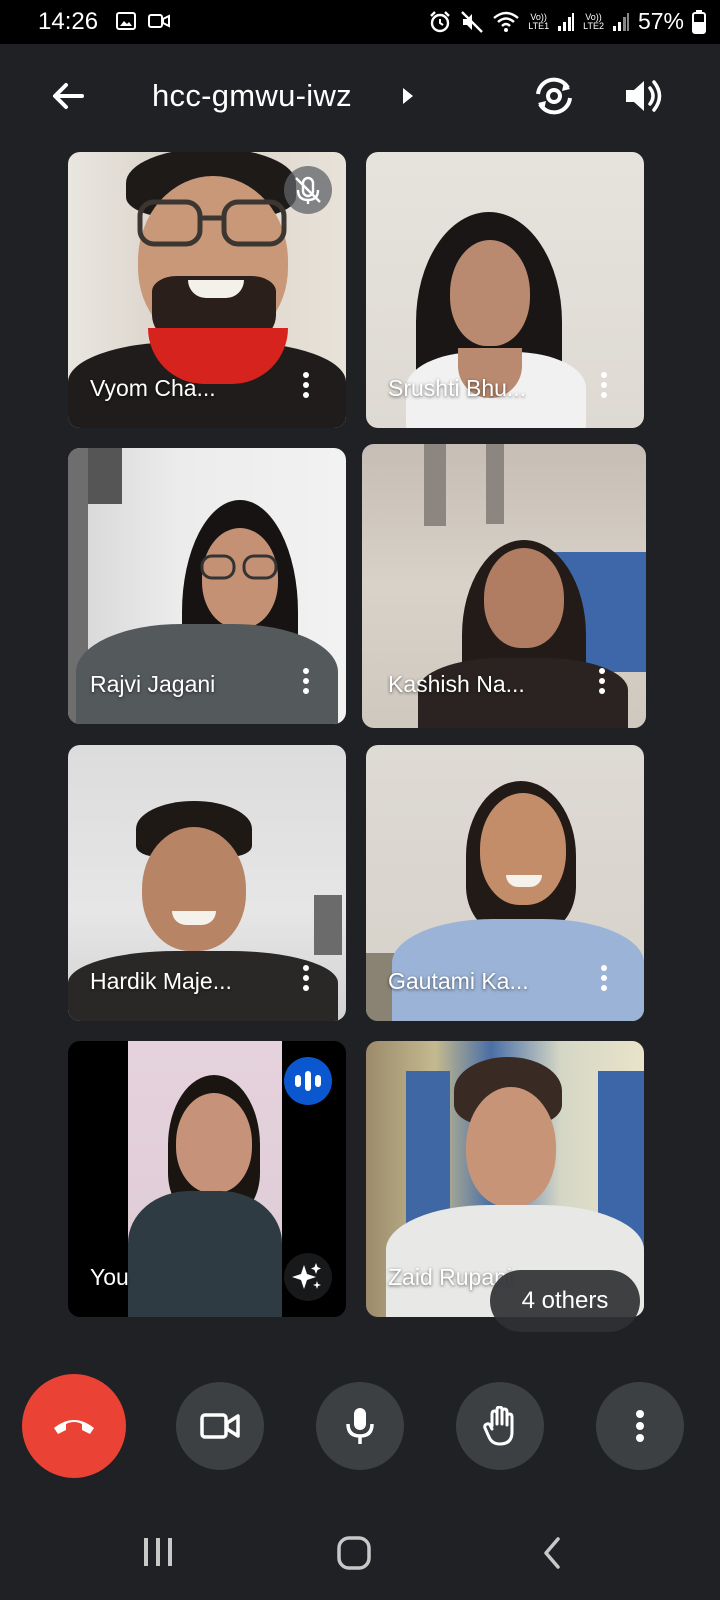 The height and width of the screenshot is (1600, 720). What do you see at coordinates (506, 21) in the screenshot?
I see `wifi-icon` at bounding box center [506, 21].